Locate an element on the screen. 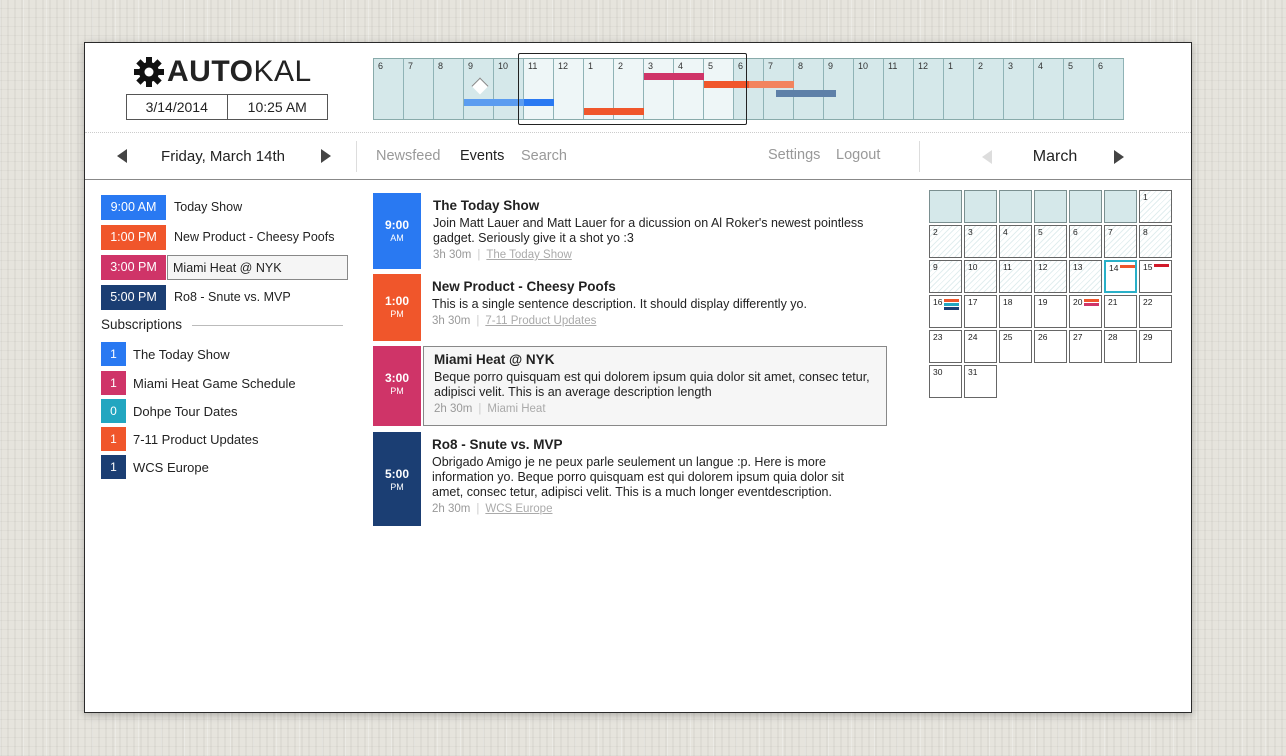  calendar-day: 15 is located at coordinates (1155, 276).